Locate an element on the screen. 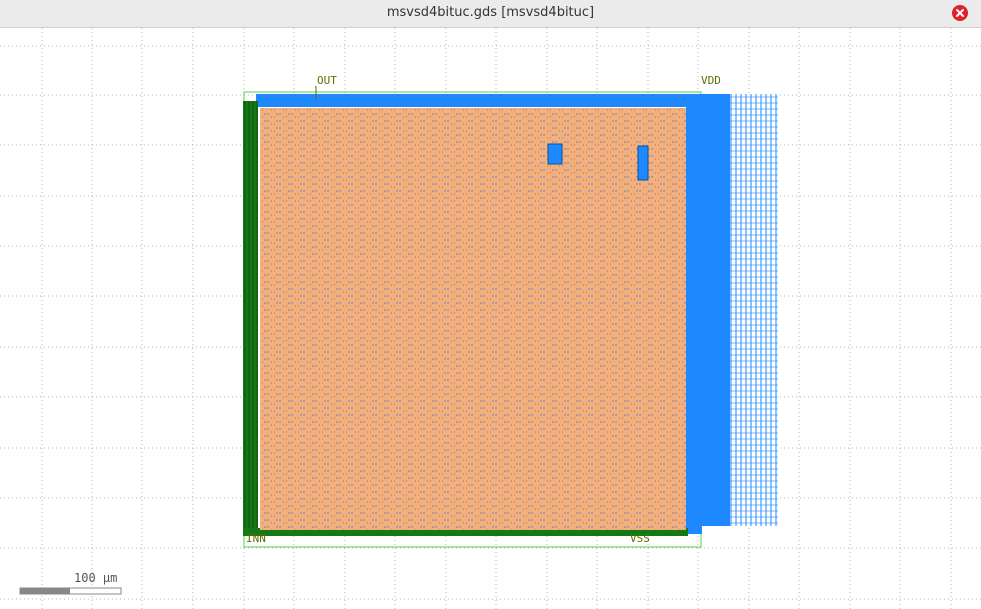 The width and height of the screenshot is (981, 609). scale-bar-fill is located at coordinates (45, 591).